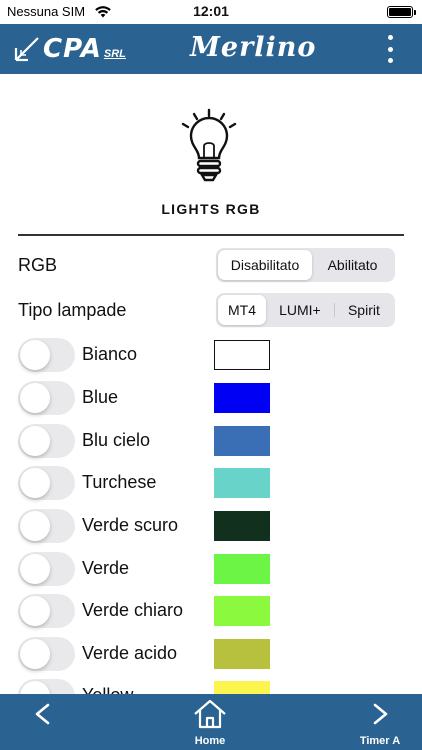  What do you see at coordinates (364, 310) in the screenshot?
I see `lamp-option-spirit: Spirit` at bounding box center [364, 310].